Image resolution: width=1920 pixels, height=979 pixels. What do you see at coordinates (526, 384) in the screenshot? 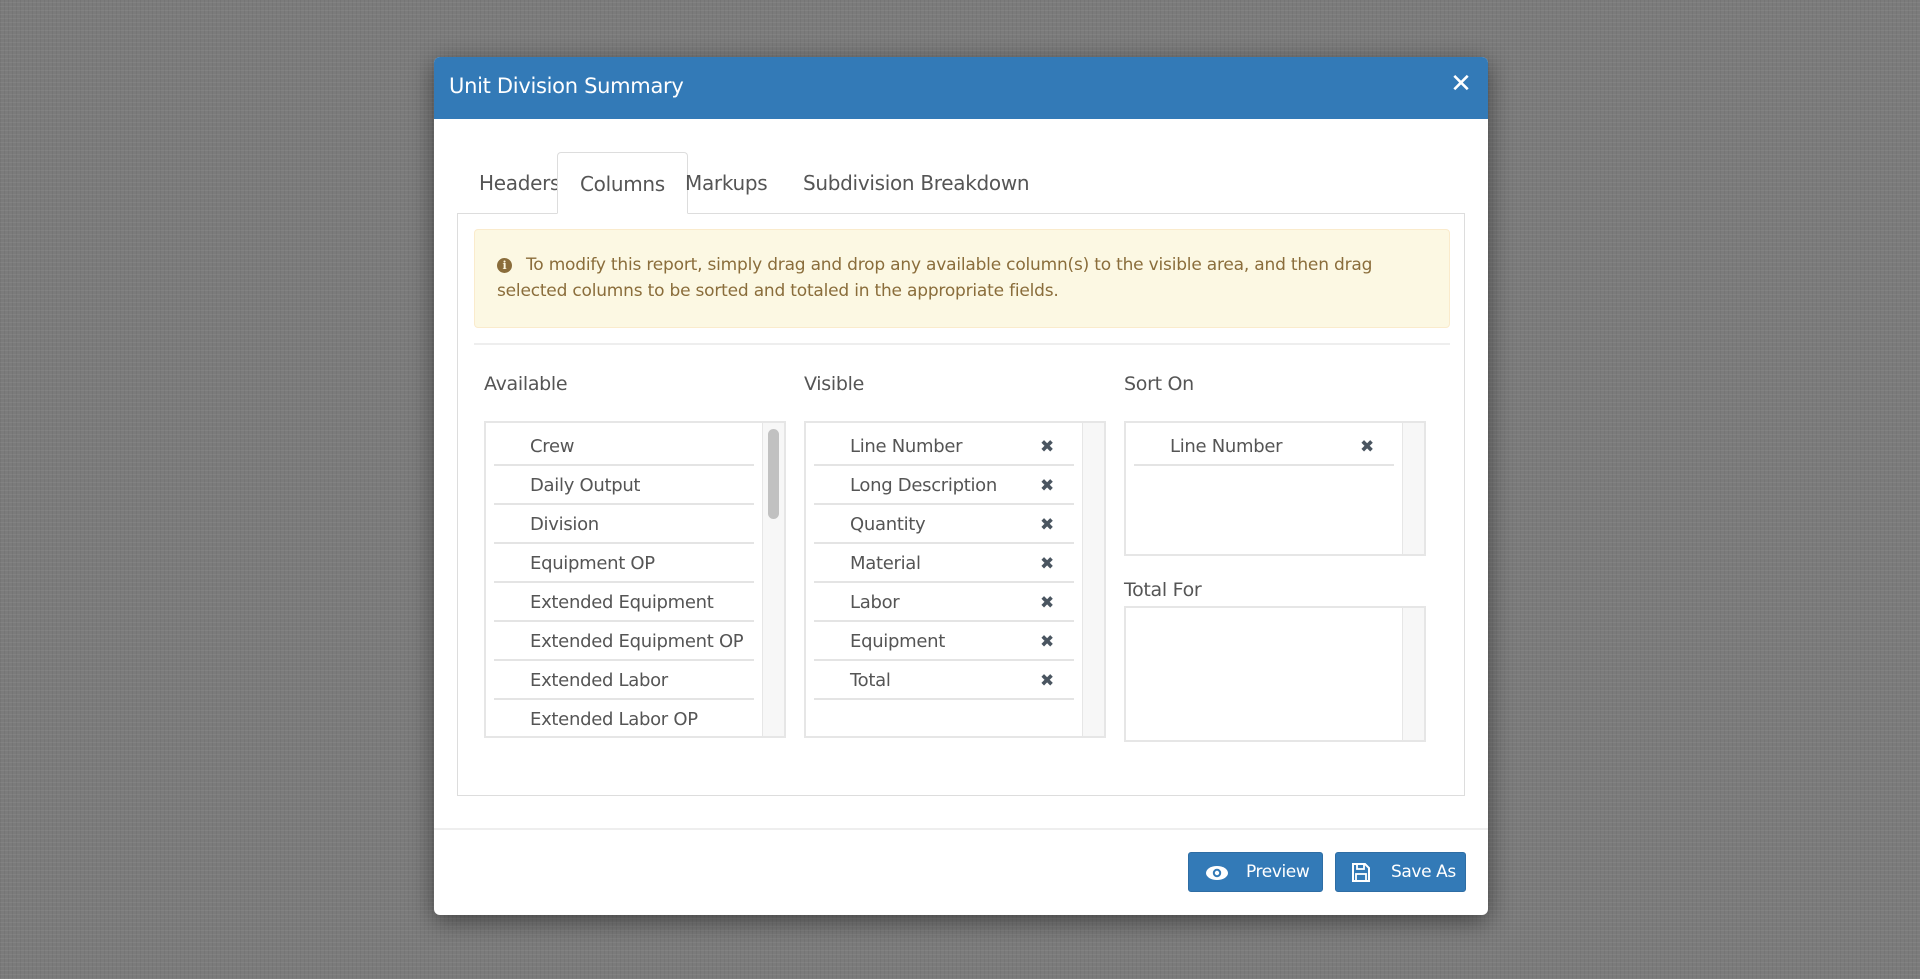
I see `available-label: Available` at bounding box center [526, 384].